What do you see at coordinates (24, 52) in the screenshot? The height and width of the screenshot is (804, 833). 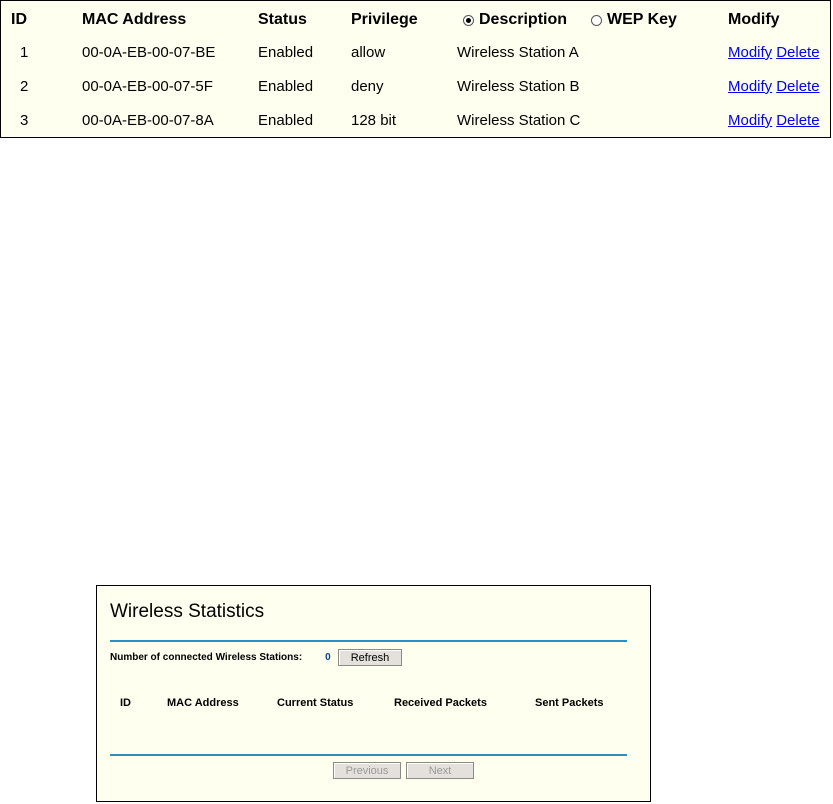 I see `row-id: 1` at bounding box center [24, 52].